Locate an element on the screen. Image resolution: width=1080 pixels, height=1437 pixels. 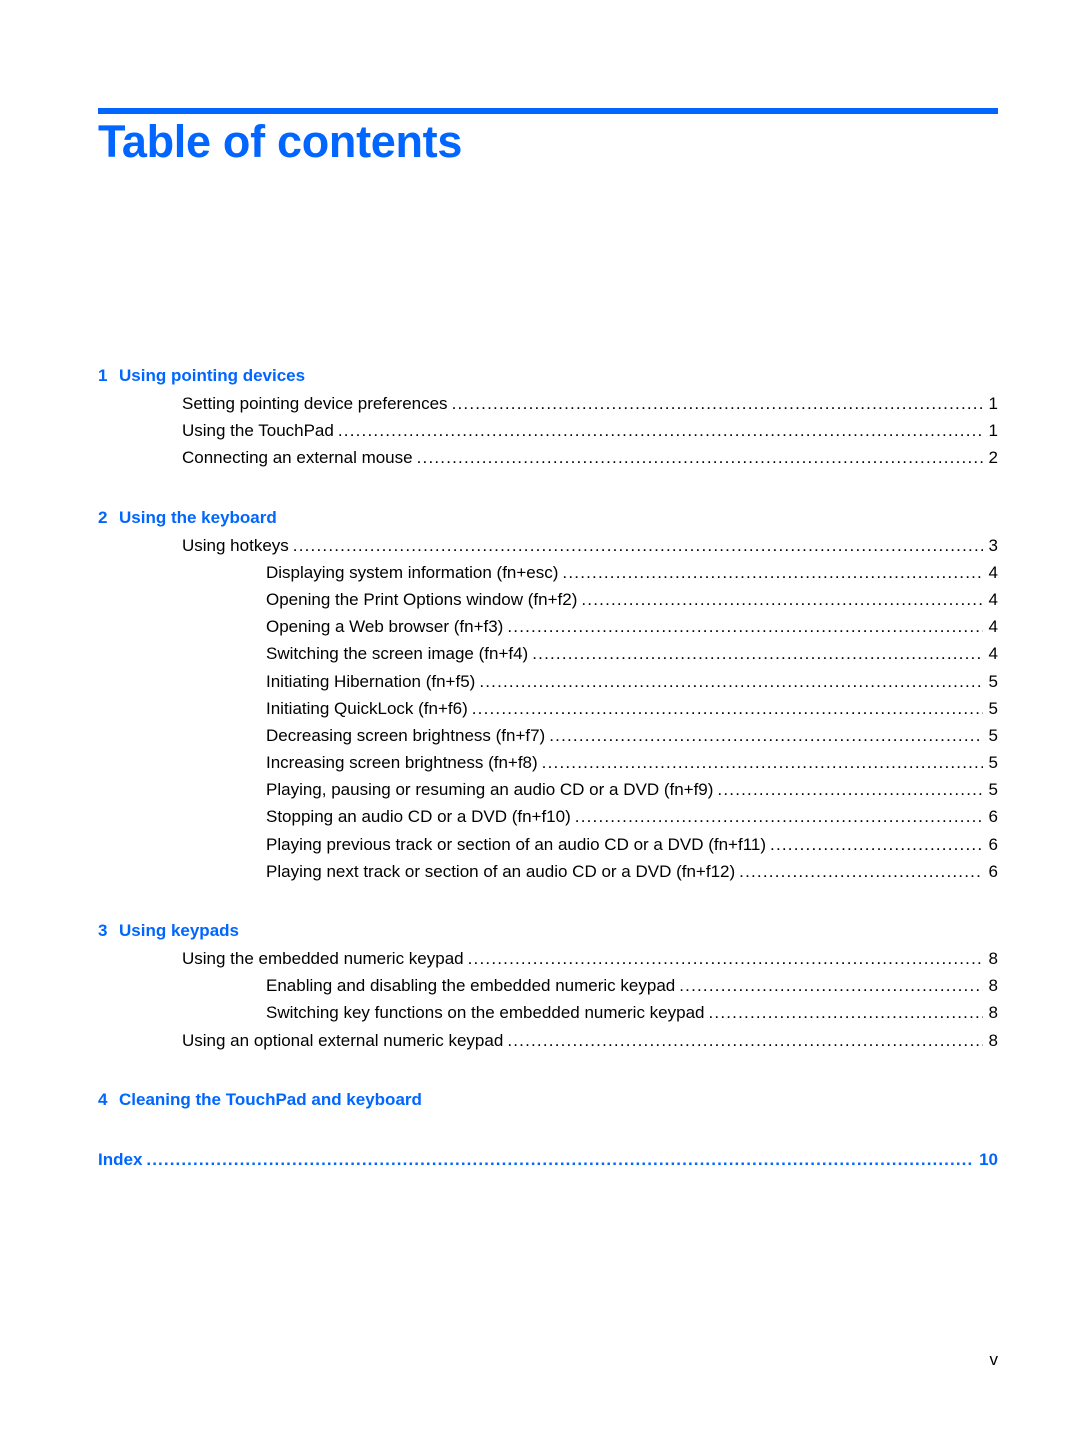
page-folio: v is located at coordinates (994, 1359).